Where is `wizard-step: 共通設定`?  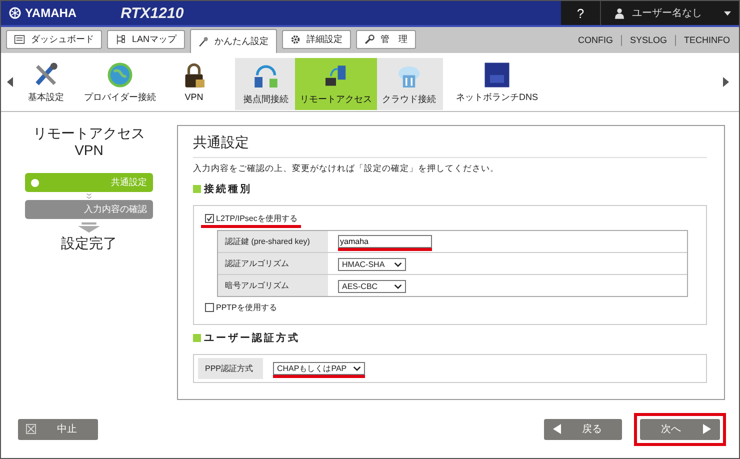 wizard-step: 共通設定 is located at coordinates (89, 182).